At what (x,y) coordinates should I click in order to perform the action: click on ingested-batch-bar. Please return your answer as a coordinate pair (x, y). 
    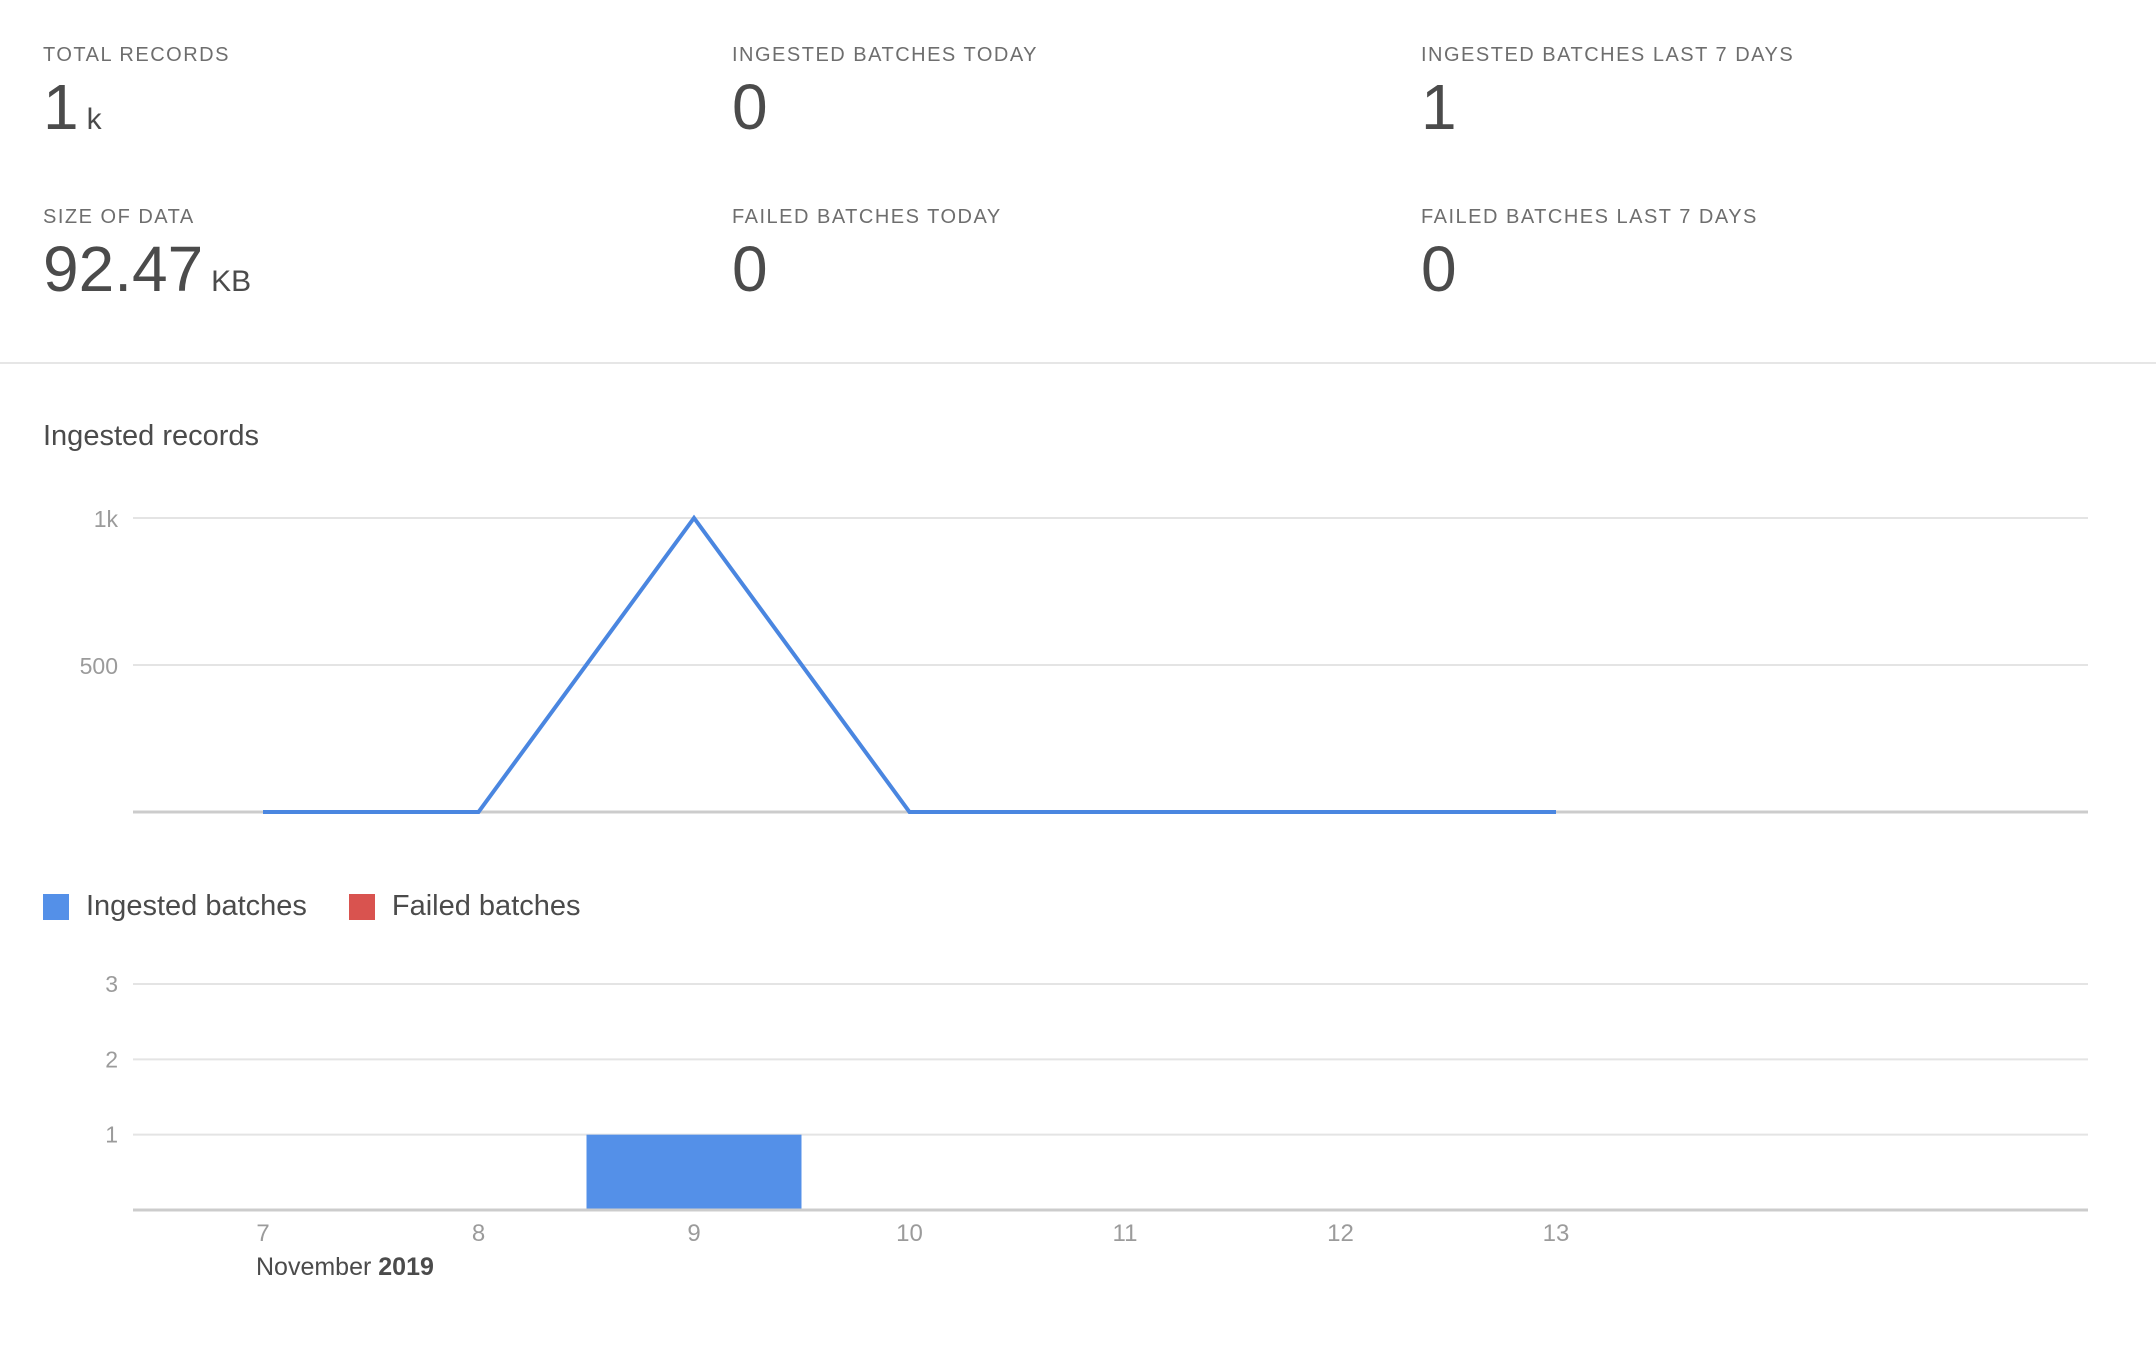
    Looking at the image, I should click on (694, 1172).